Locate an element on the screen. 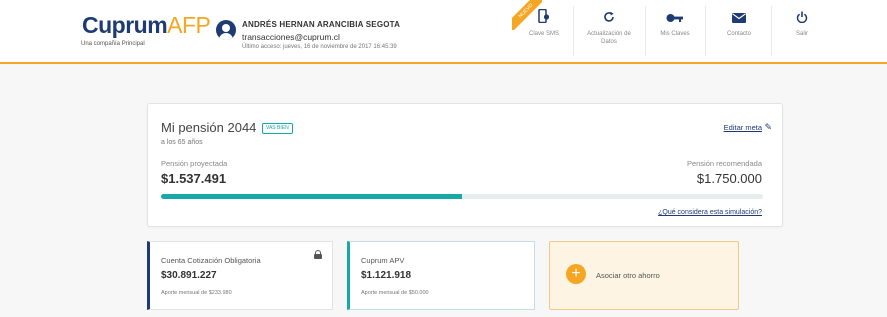  account-balance: $1.121.918 is located at coordinates (386, 275).